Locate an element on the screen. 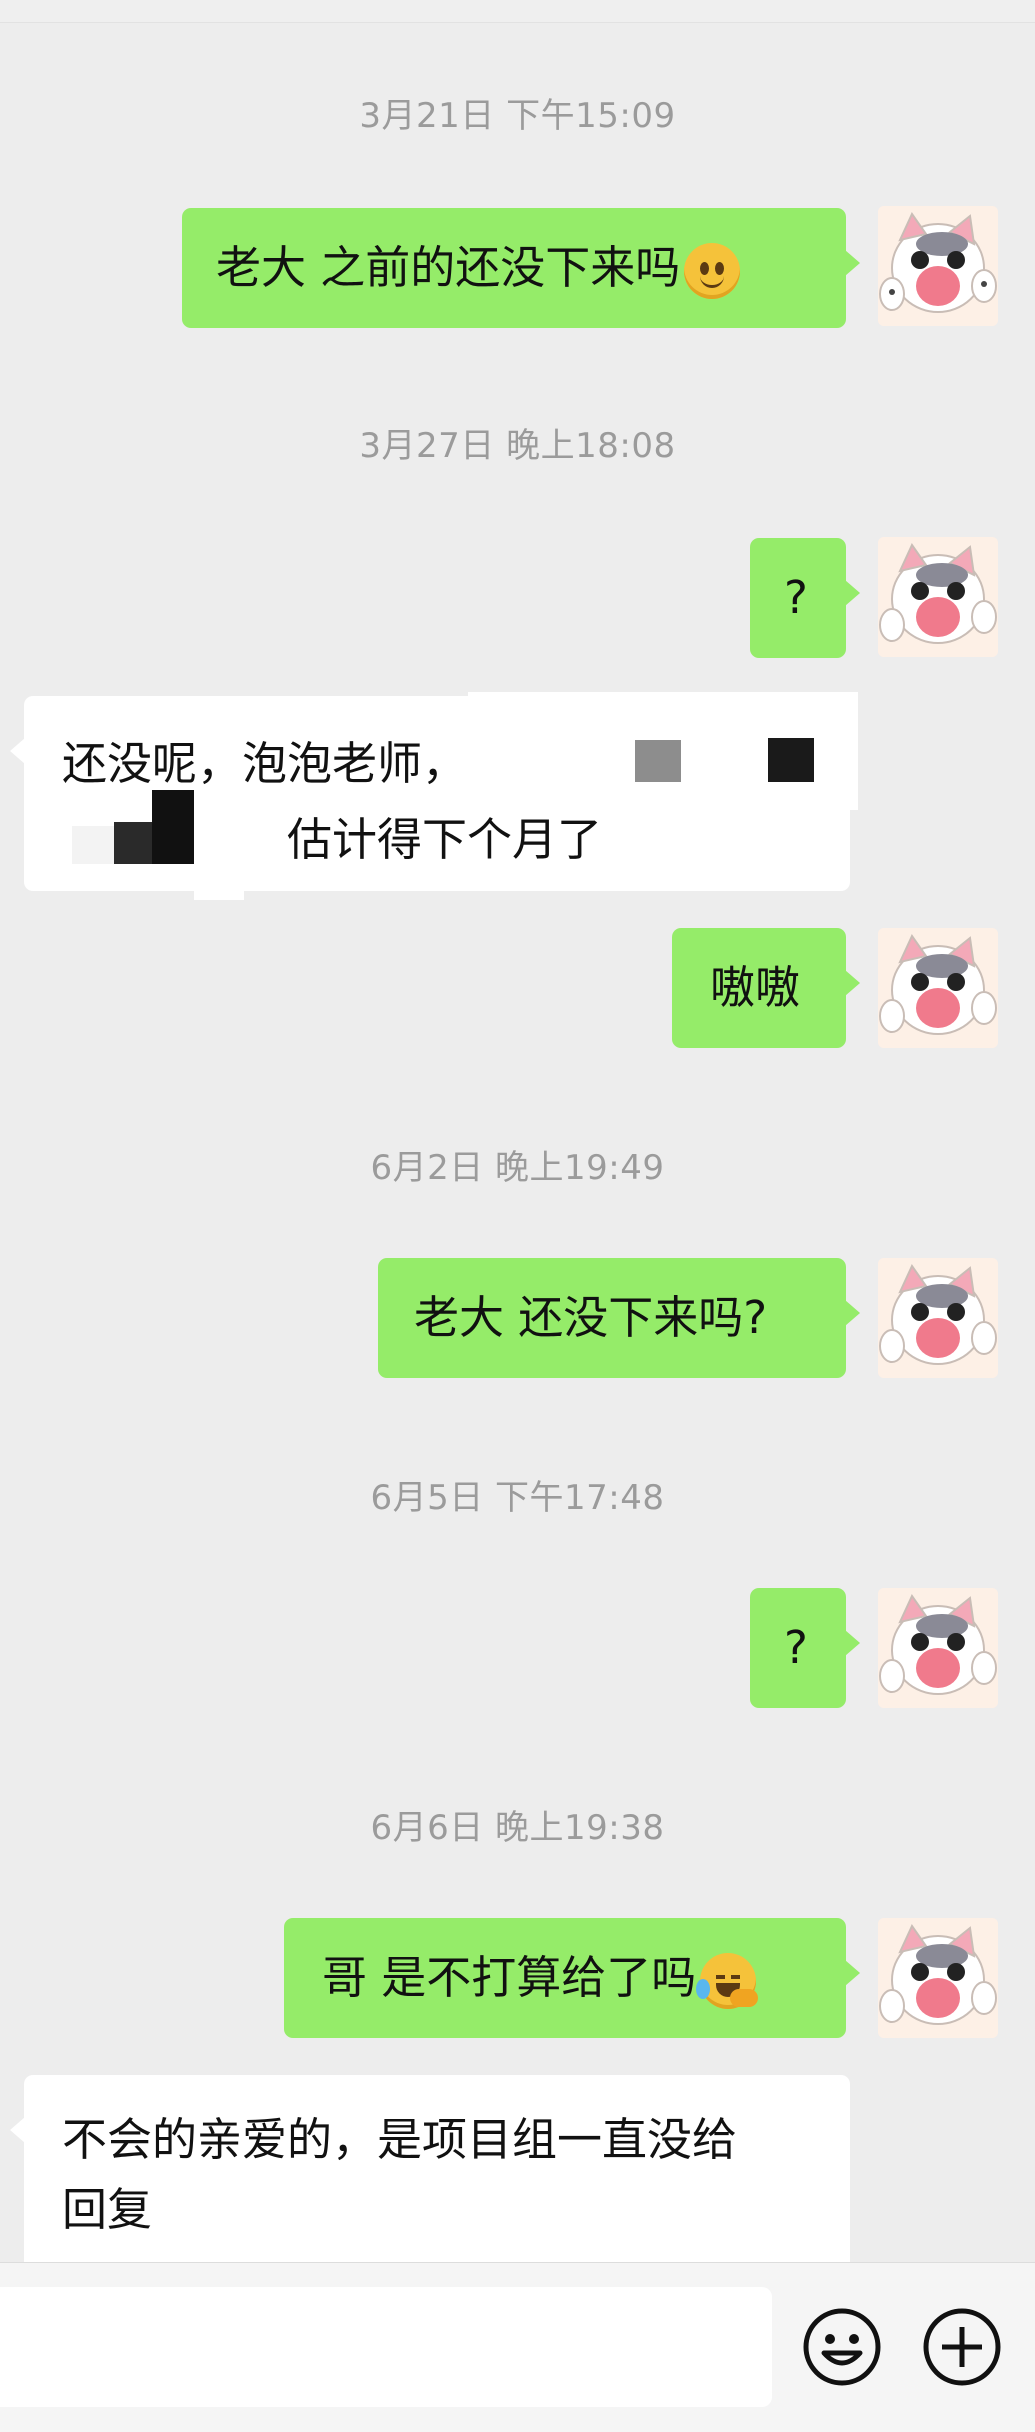 This screenshot has height=2432, width=1035. laughing-emoji-icon is located at coordinates (727, 1981).